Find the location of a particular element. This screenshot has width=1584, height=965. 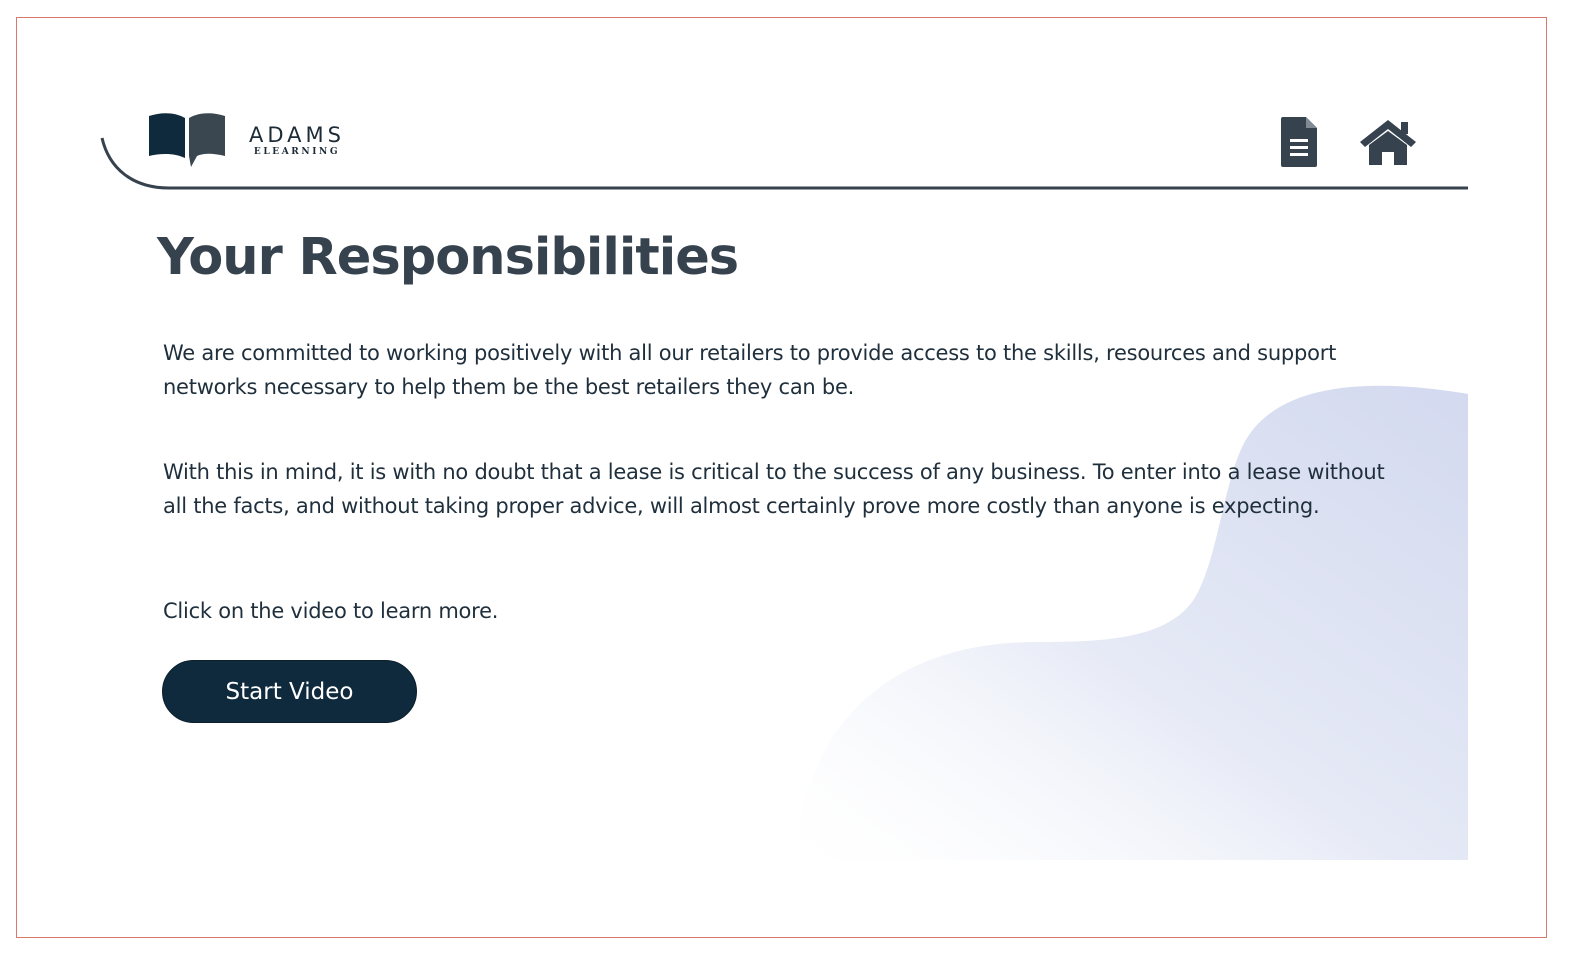

logo-subtitle: ELEARNING is located at coordinates (297, 152).